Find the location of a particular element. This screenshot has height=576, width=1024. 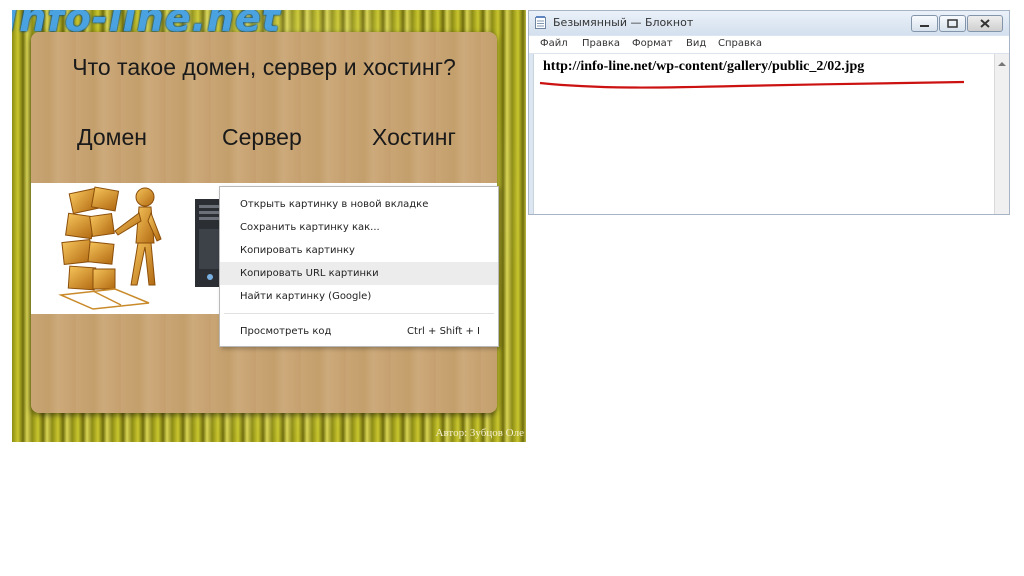

close-button is located at coordinates (985, 23).